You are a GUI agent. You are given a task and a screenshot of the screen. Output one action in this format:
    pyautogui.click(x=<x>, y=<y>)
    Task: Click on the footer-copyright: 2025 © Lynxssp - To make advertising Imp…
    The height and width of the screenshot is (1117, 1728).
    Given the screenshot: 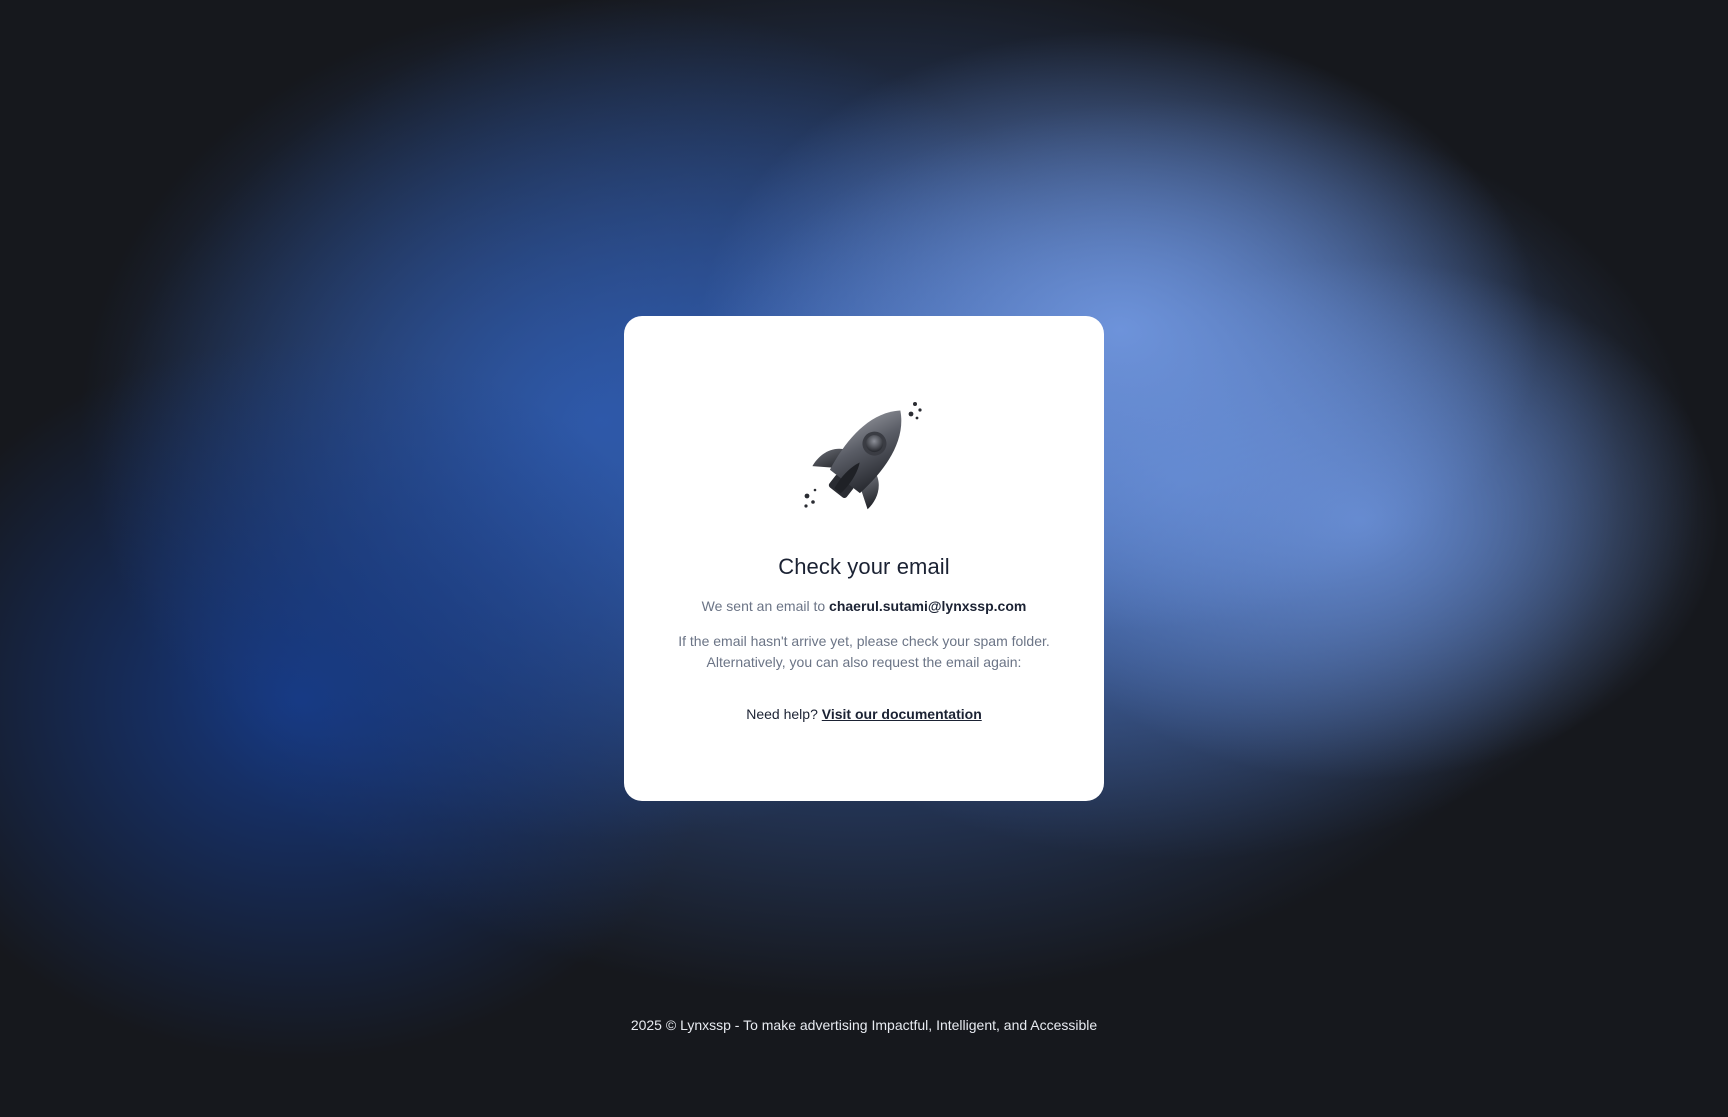 What is the action you would take?
    pyautogui.click(x=864, y=1025)
    